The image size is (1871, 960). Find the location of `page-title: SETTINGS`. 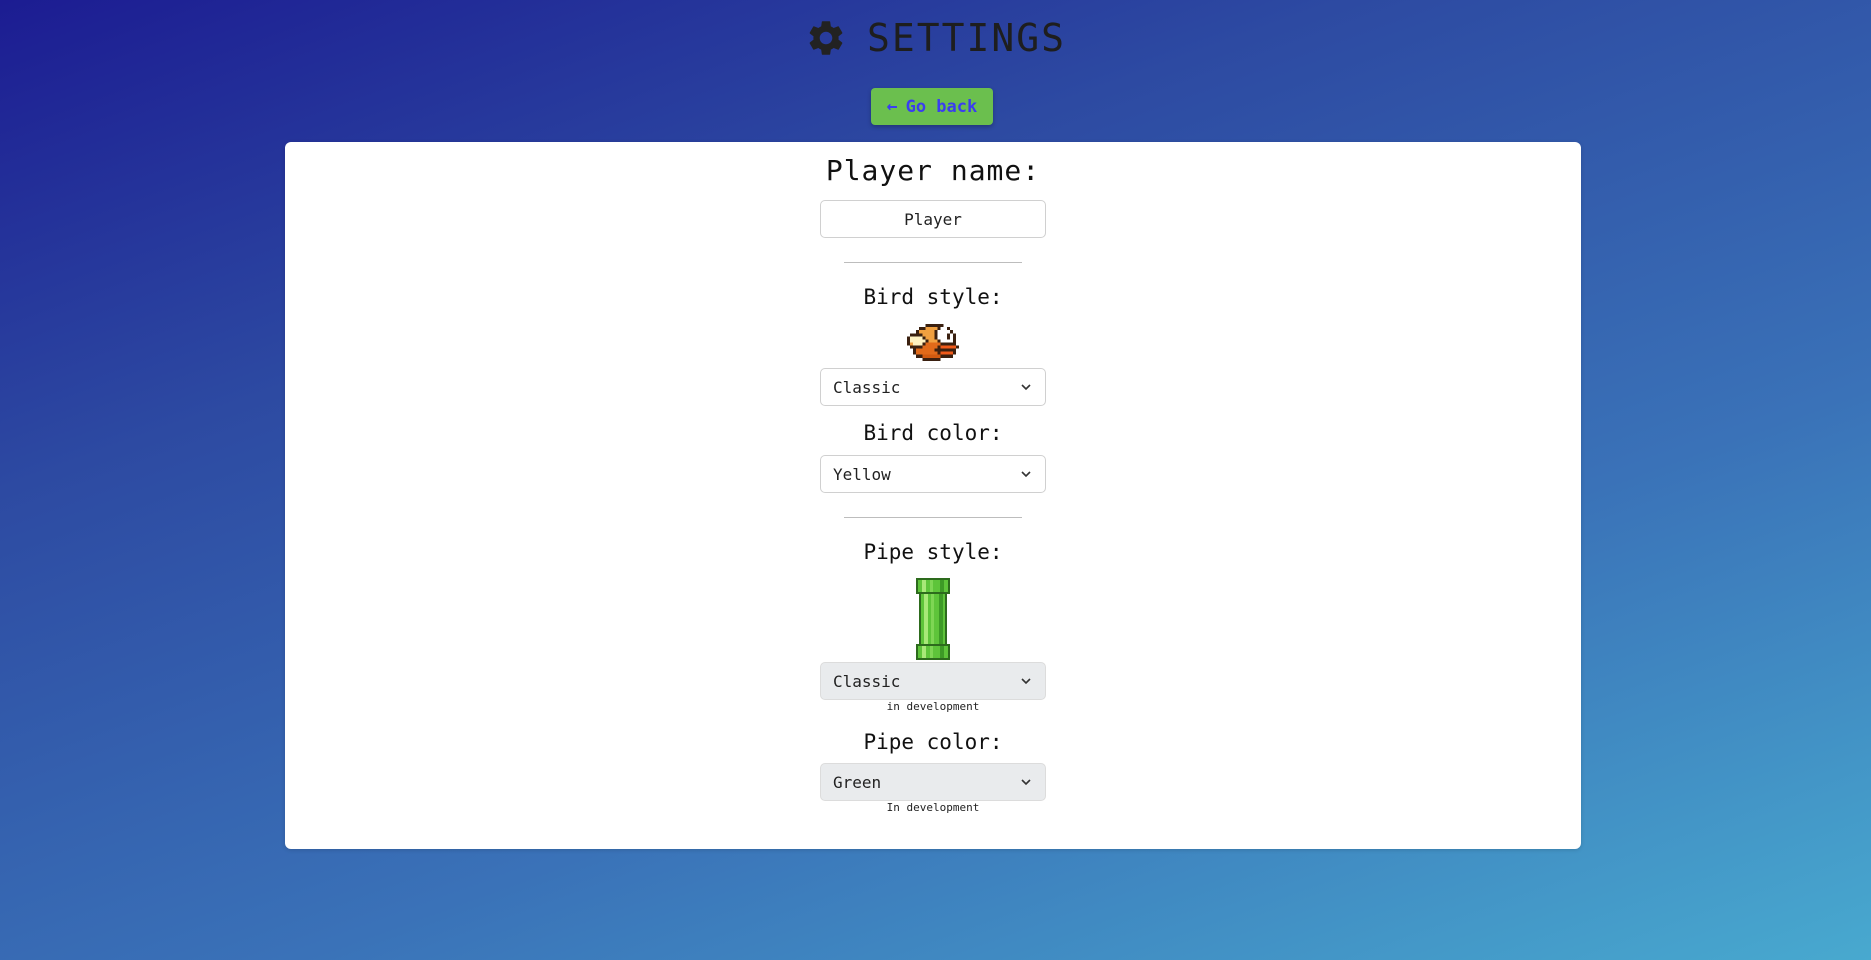

page-title: SETTINGS is located at coordinates (966, 38).